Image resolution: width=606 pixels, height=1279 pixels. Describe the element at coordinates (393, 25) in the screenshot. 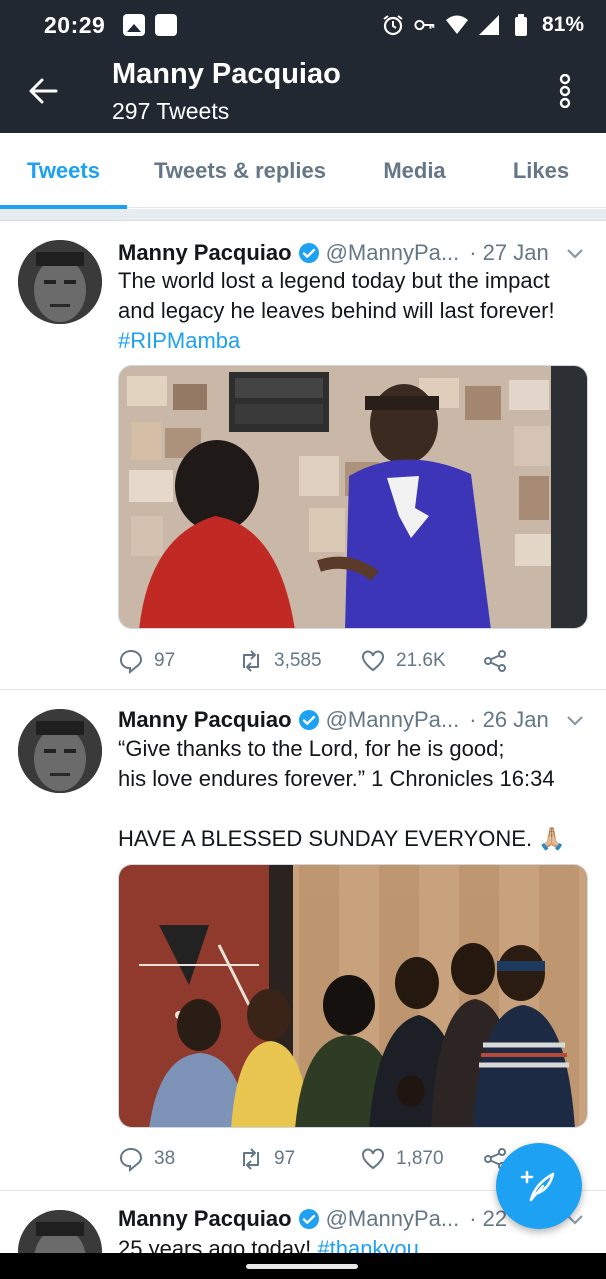

I see `alarm-icon` at that location.